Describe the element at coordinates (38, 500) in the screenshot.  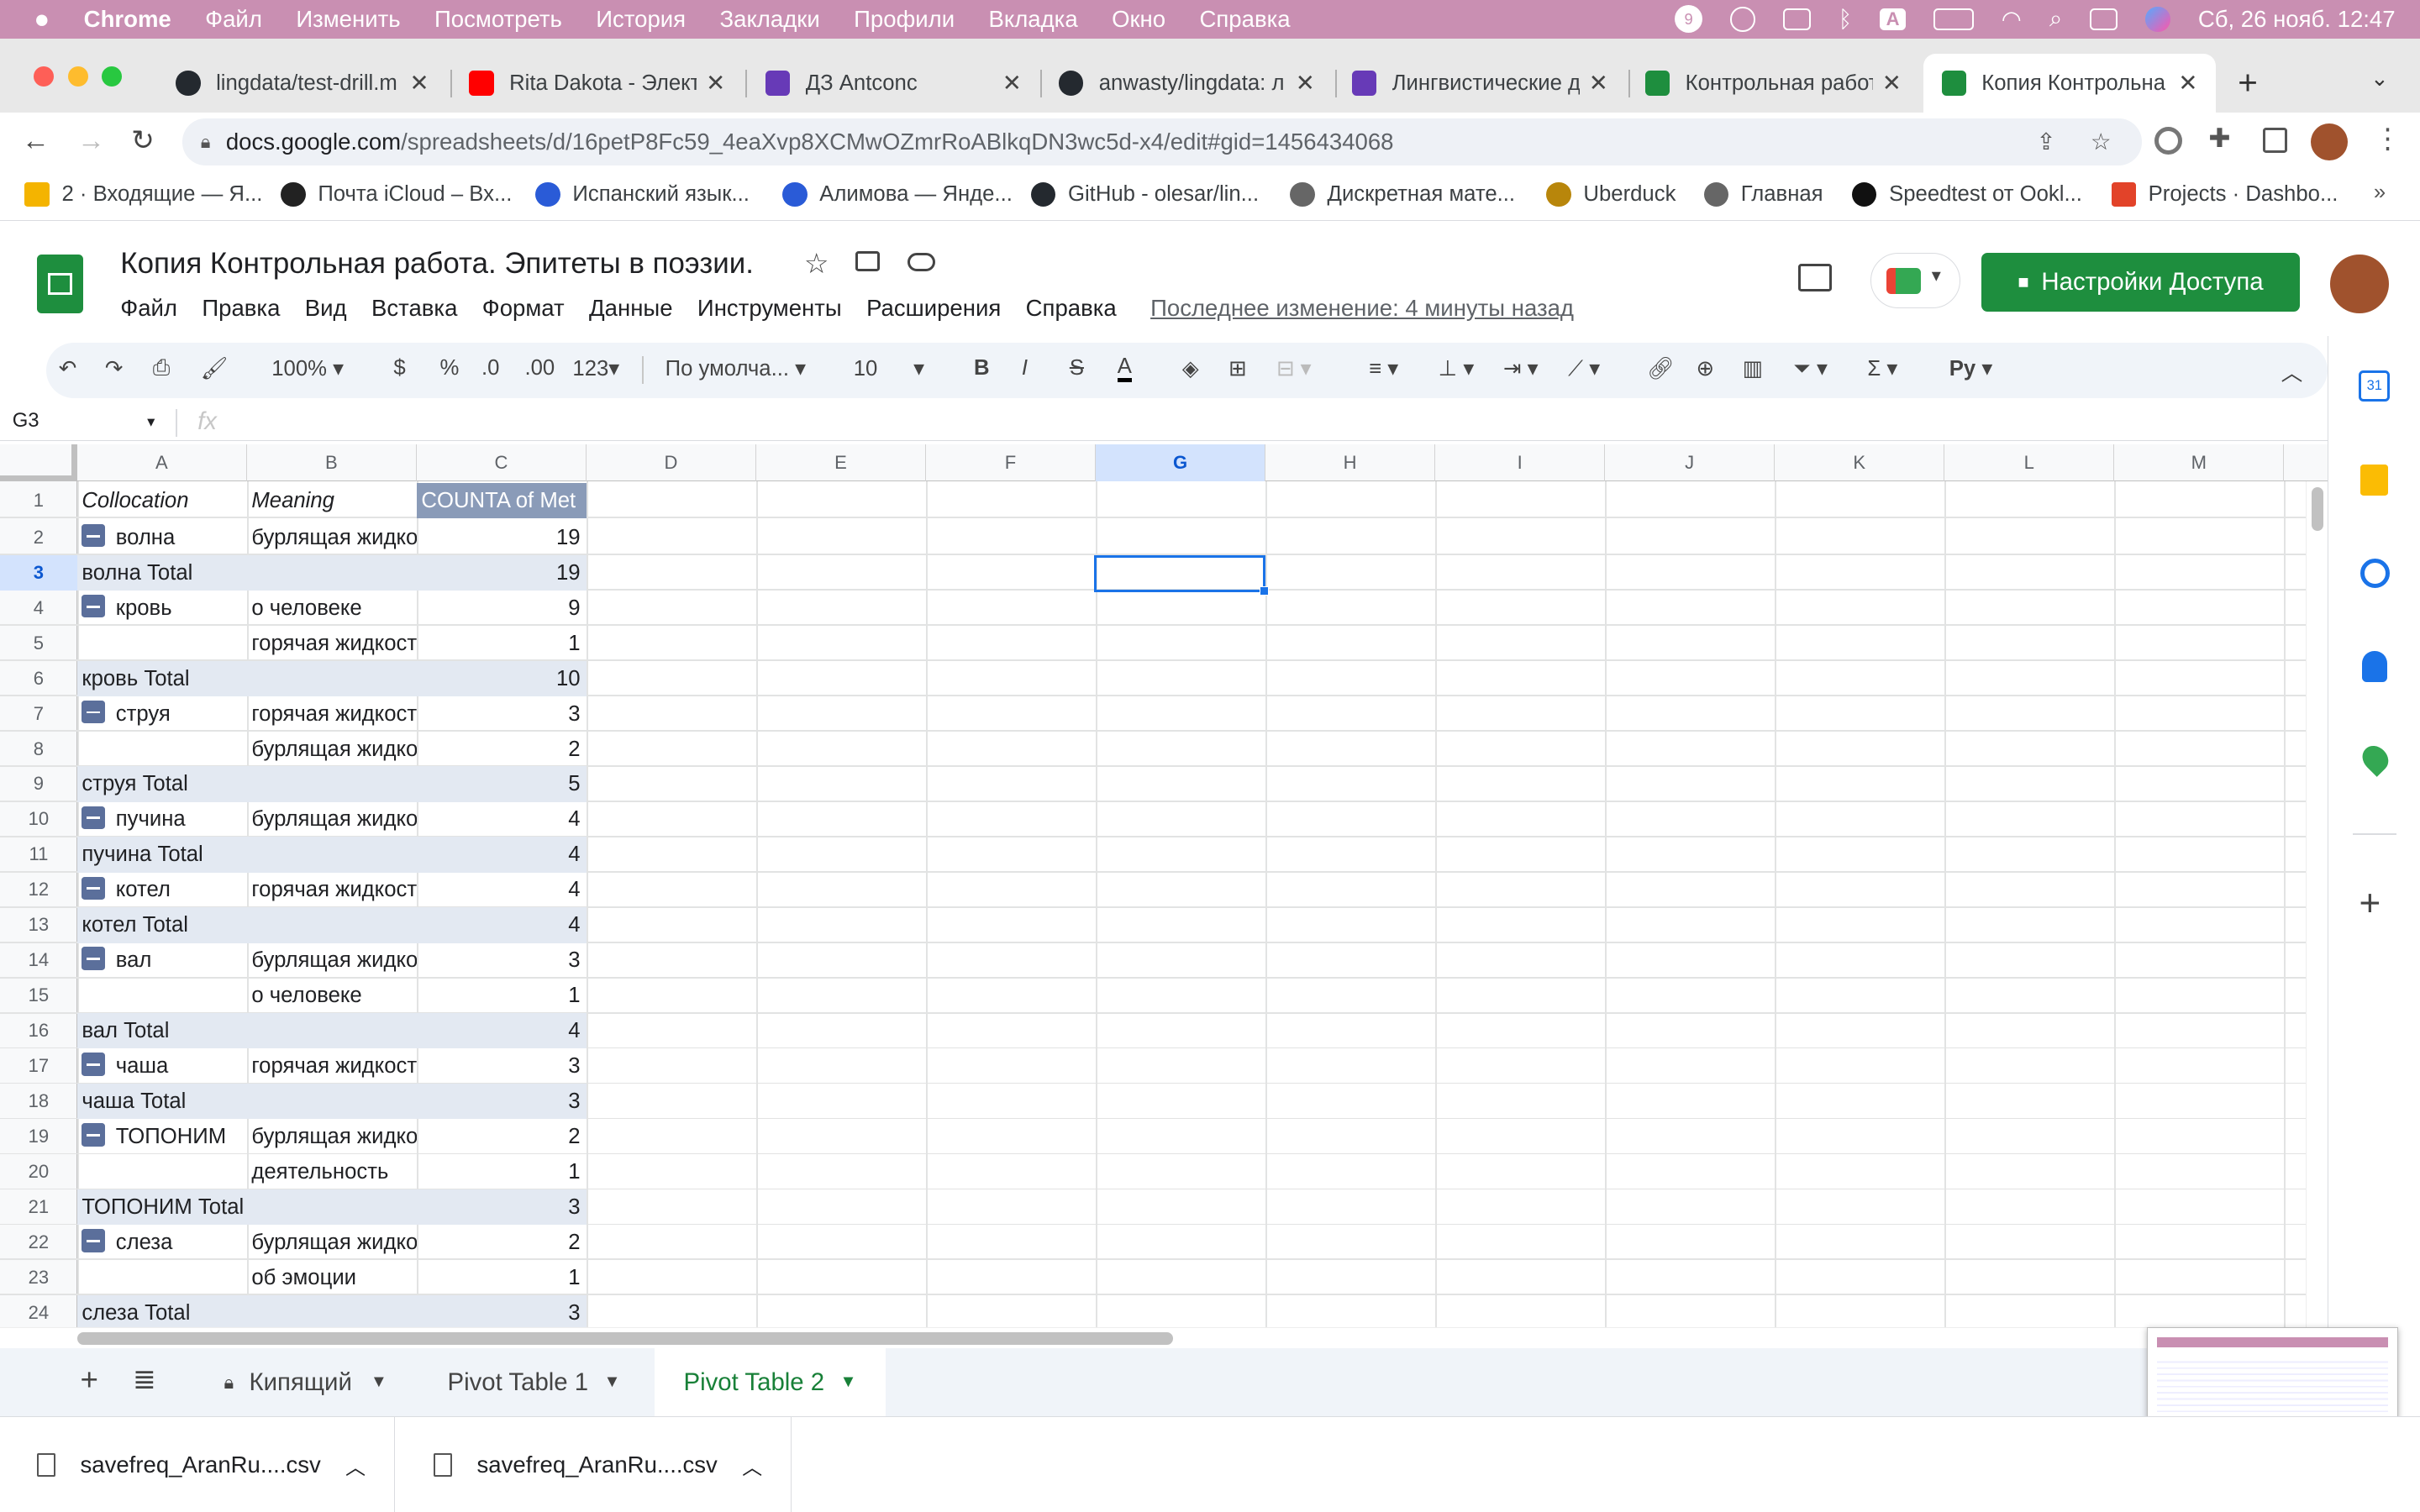
I see `row-header: 1` at that location.